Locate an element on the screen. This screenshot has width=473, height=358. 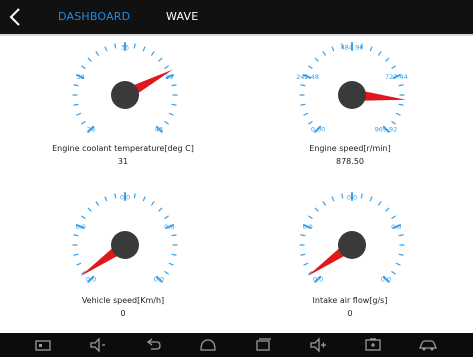
tab-dashboard: DASHBOARD is located at coordinates (94, 17).